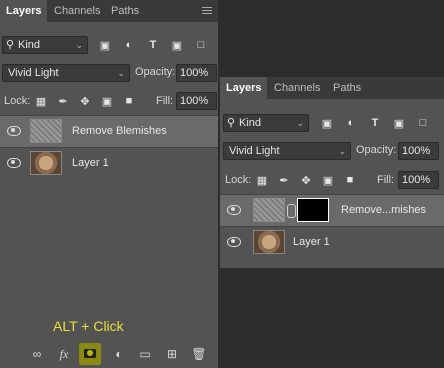  I want to click on new-layer-icon: ⊞, so click(172, 354).